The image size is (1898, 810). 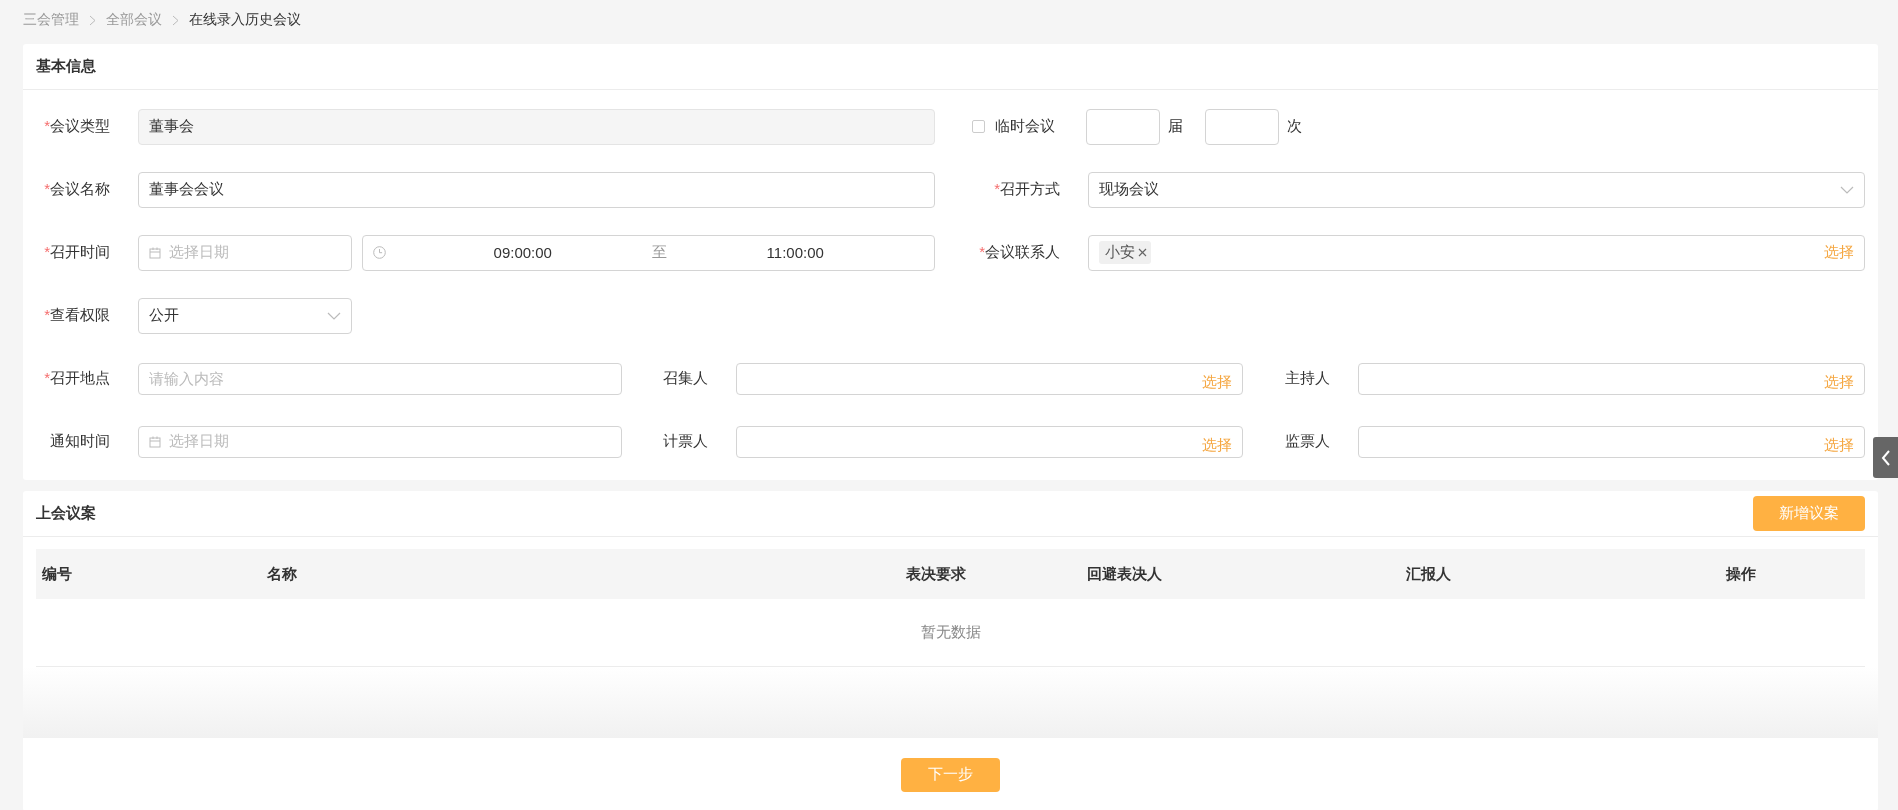 What do you see at coordinates (77, 315) in the screenshot?
I see `field-label: *查看权限` at bounding box center [77, 315].